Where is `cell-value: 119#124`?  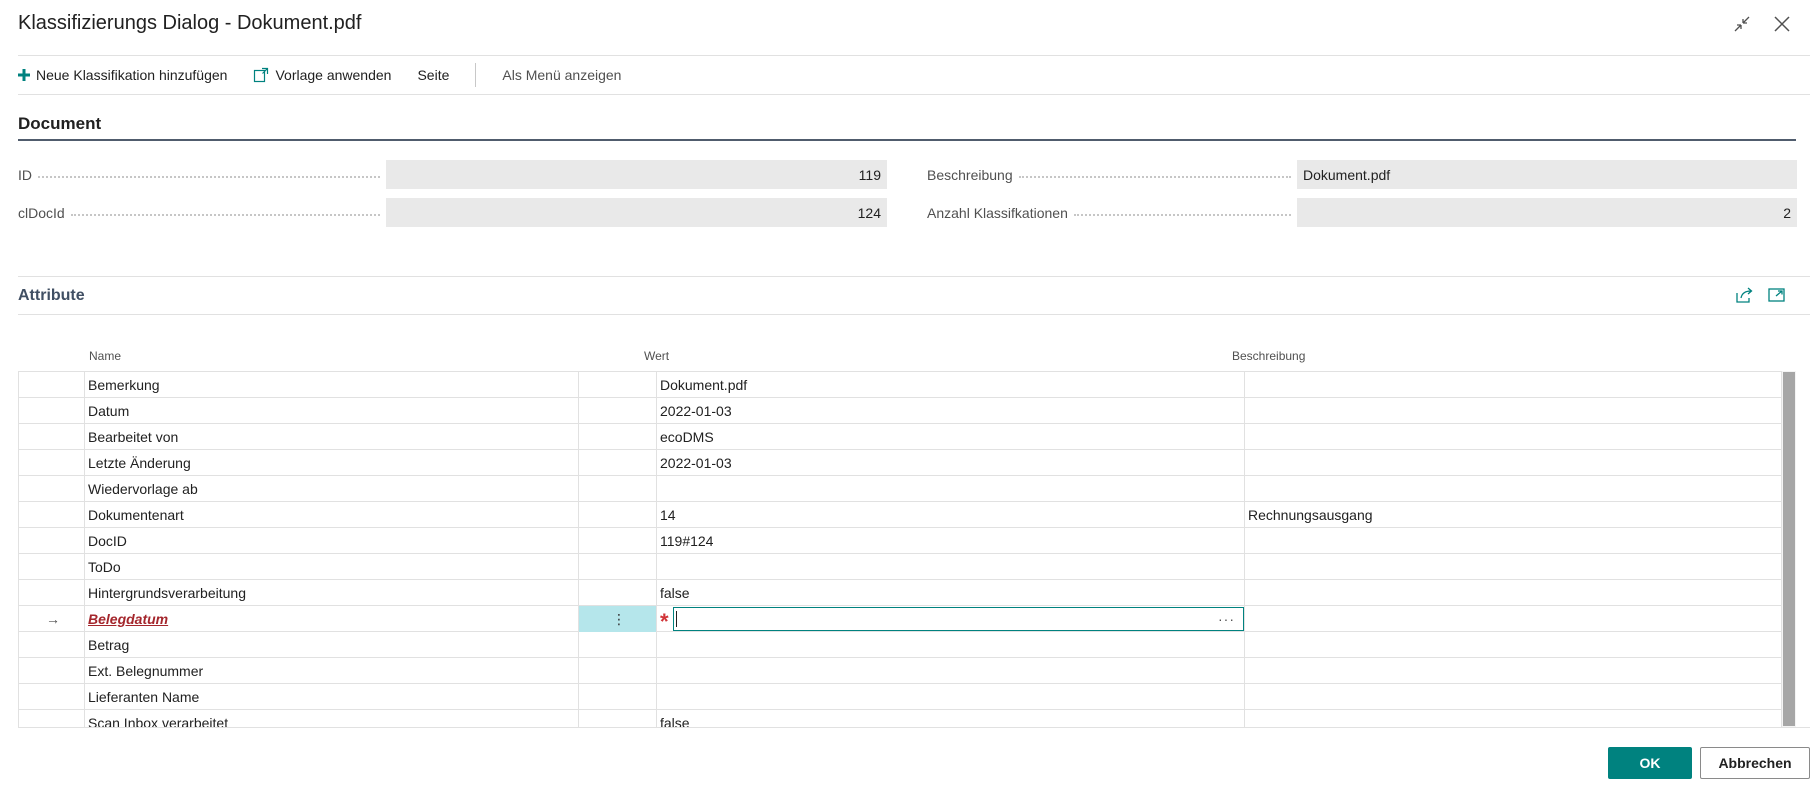
cell-value: 119#124 is located at coordinates (951, 541).